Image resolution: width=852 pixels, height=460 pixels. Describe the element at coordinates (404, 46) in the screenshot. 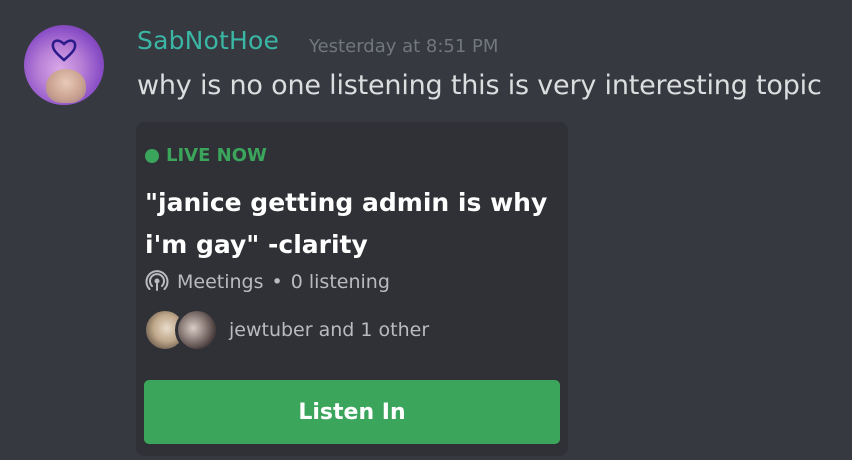

I see `message-timestamp: Yesterday at 8:51 PM` at that location.